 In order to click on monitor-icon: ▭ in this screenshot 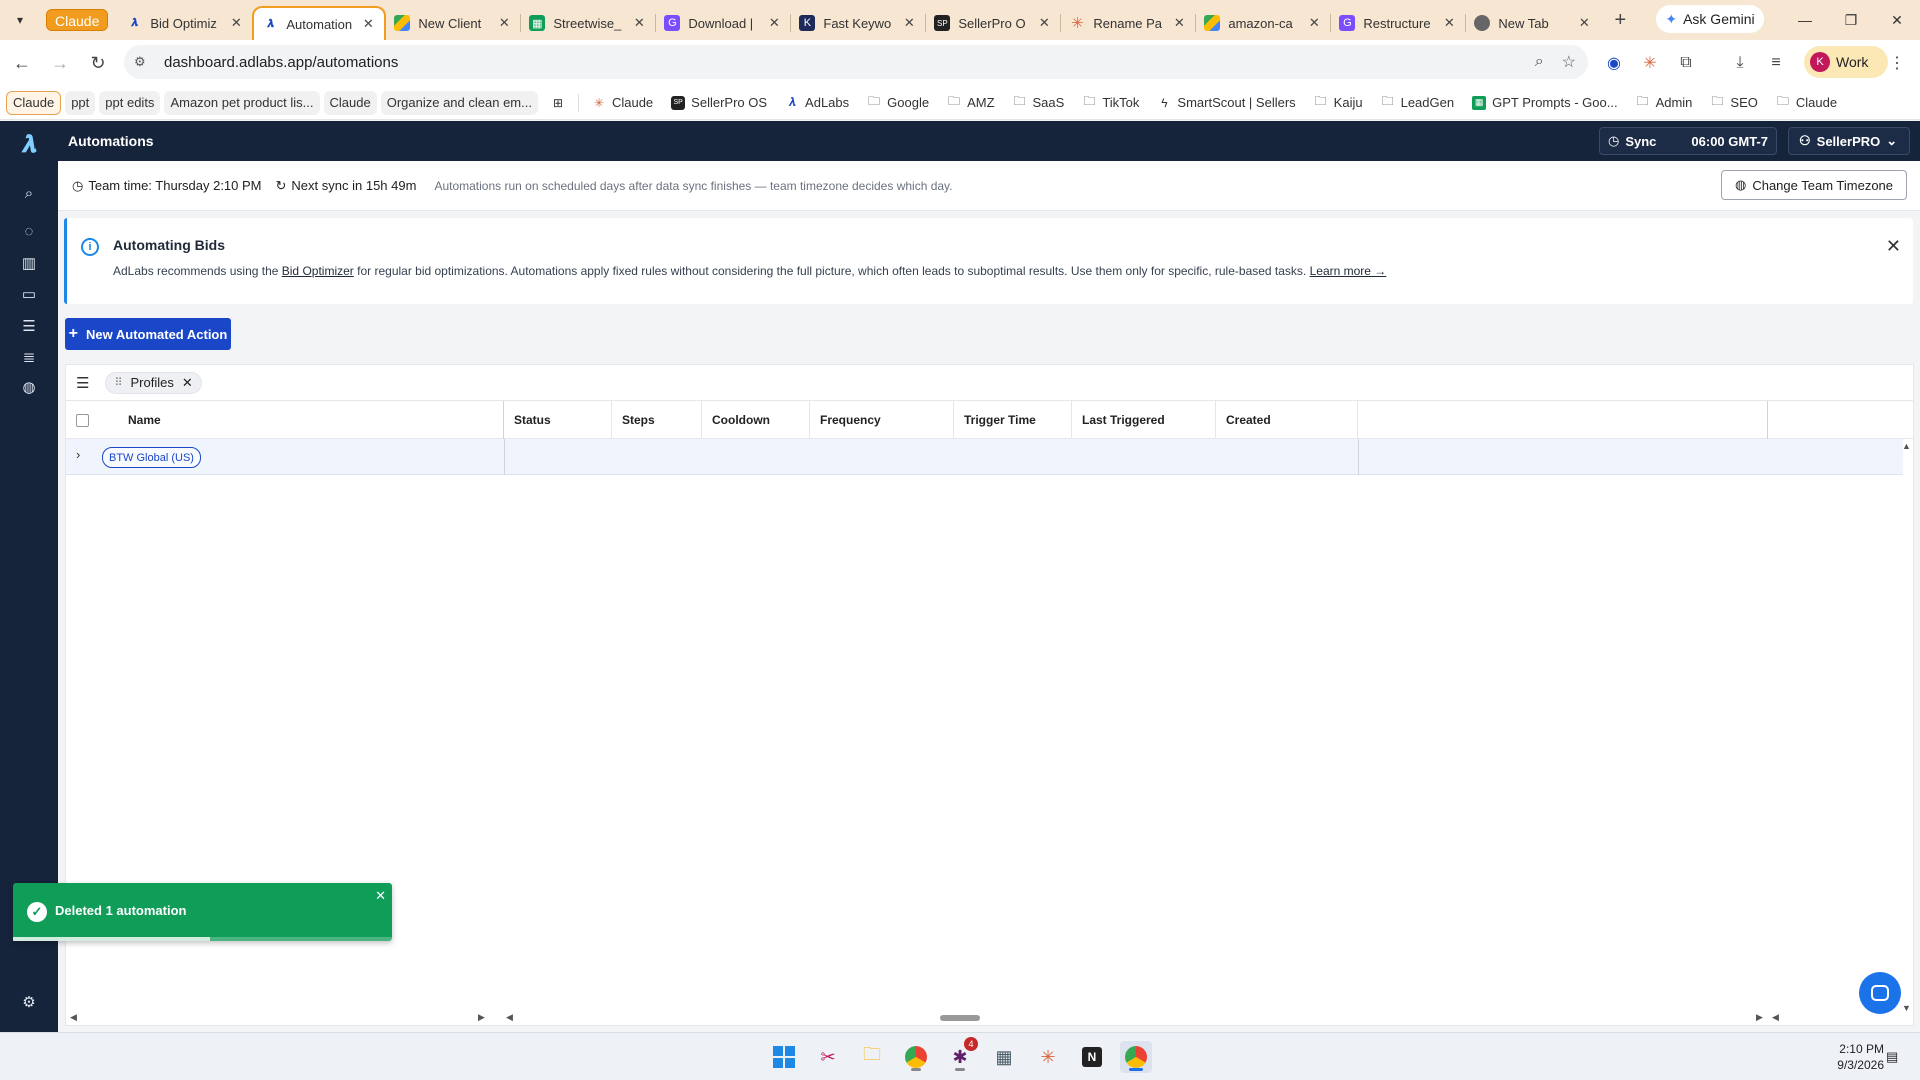, I will do `click(29, 294)`.